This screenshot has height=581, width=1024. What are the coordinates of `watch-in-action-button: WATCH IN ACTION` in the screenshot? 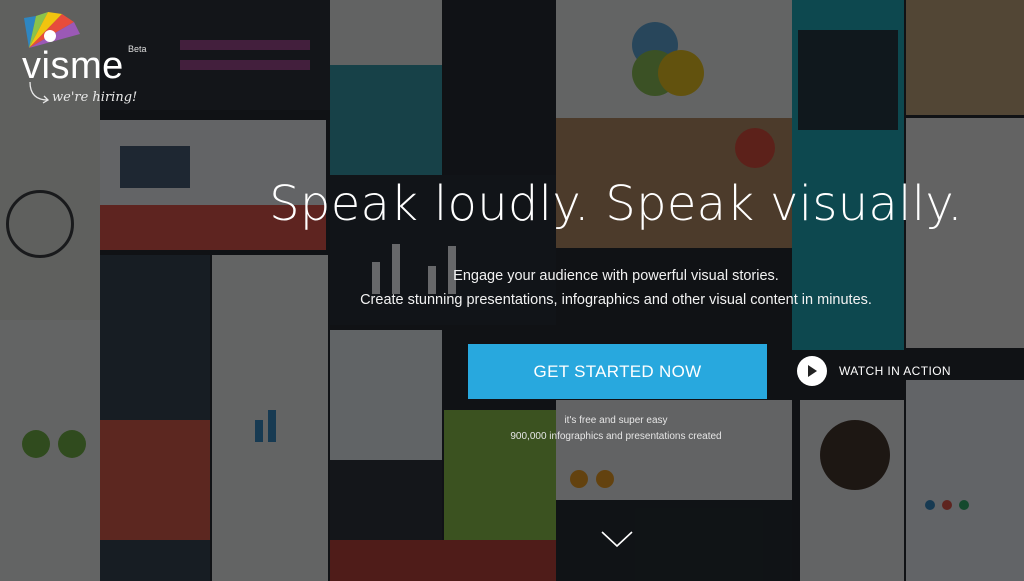 It's located at (874, 371).